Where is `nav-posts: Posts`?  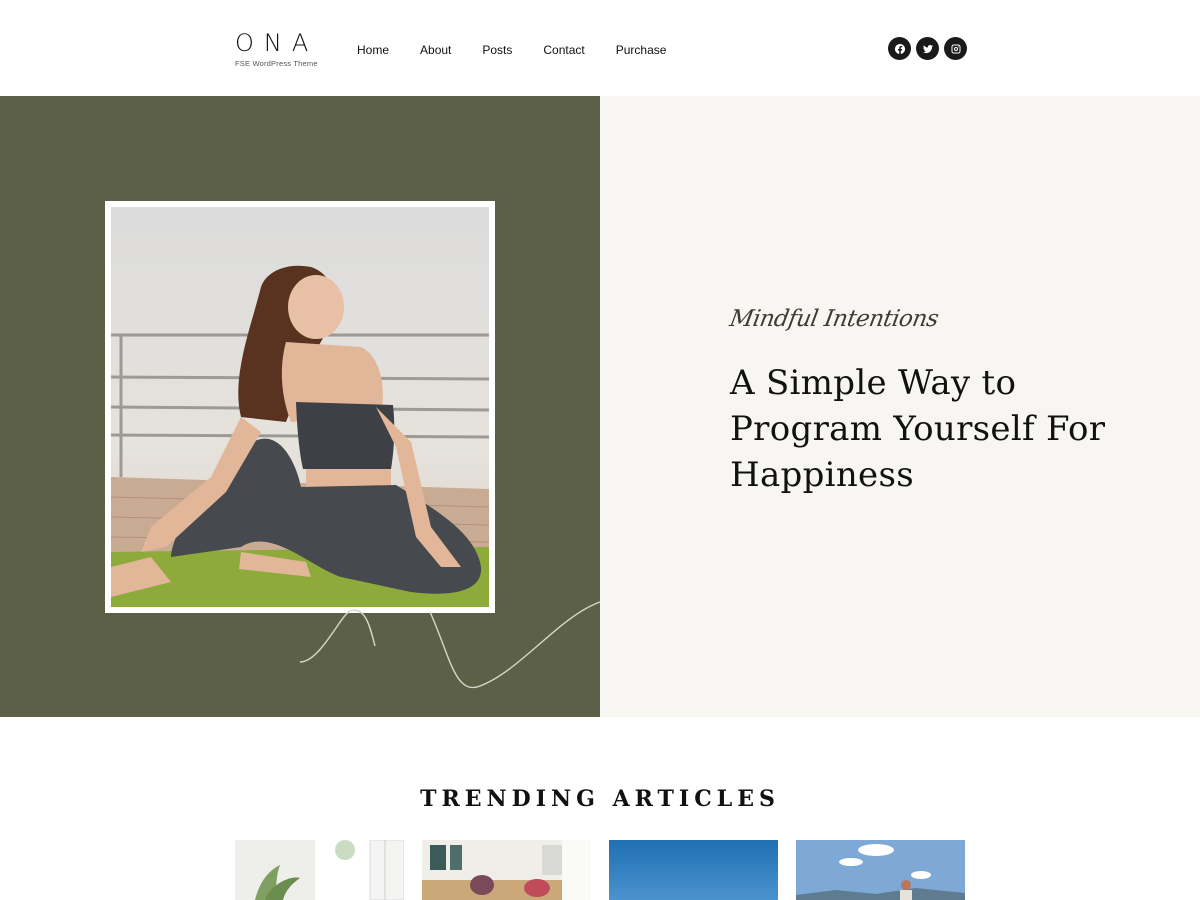
nav-posts: Posts is located at coordinates (497, 50).